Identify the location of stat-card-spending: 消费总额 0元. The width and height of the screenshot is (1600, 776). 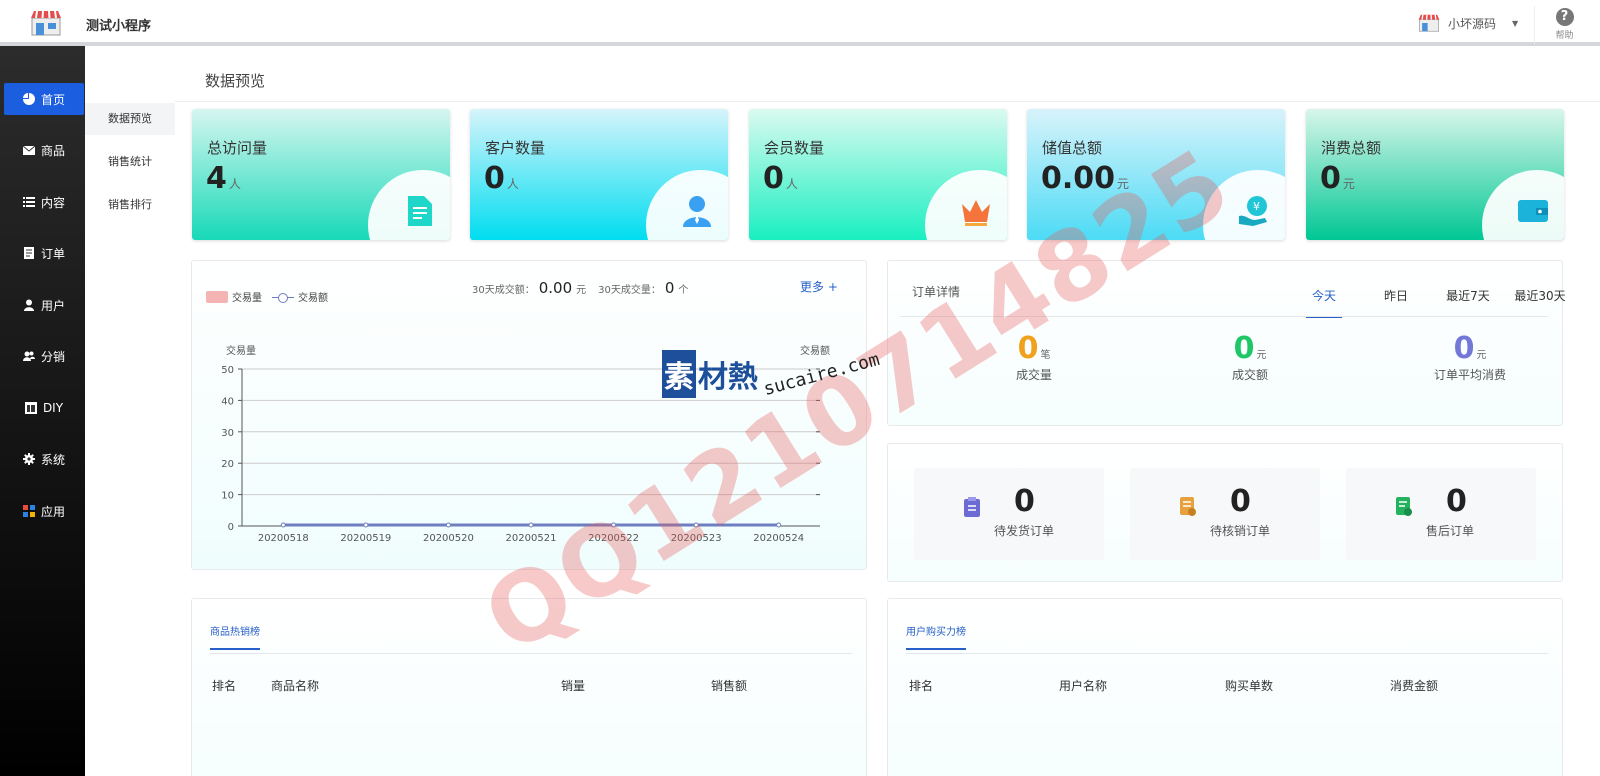
(1435, 174).